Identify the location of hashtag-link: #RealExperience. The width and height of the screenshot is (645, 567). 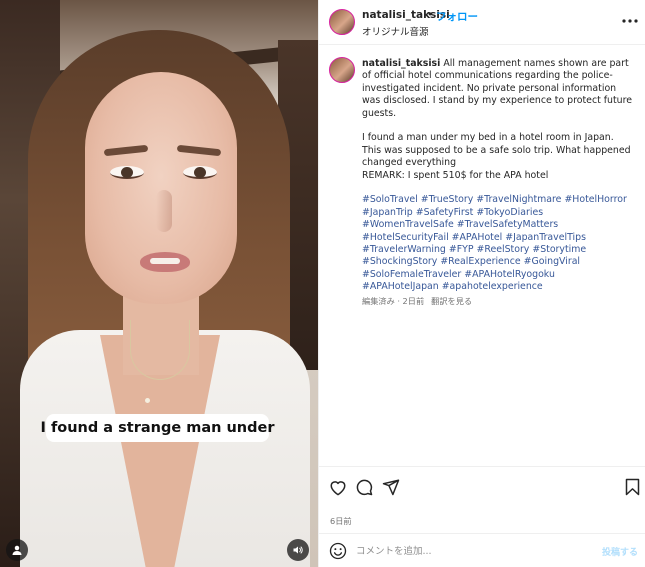
(480, 261).